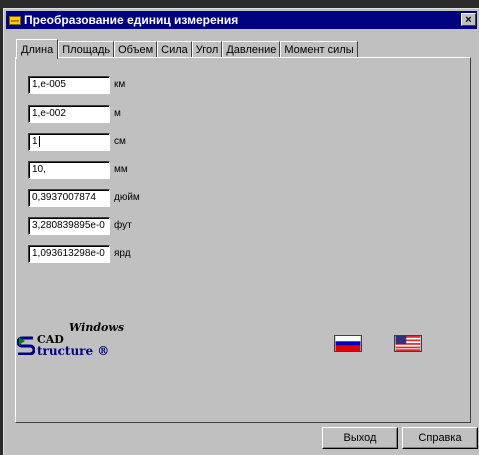  What do you see at coordinates (26, 345) in the screenshot?
I see `logo-s-icon` at bounding box center [26, 345].